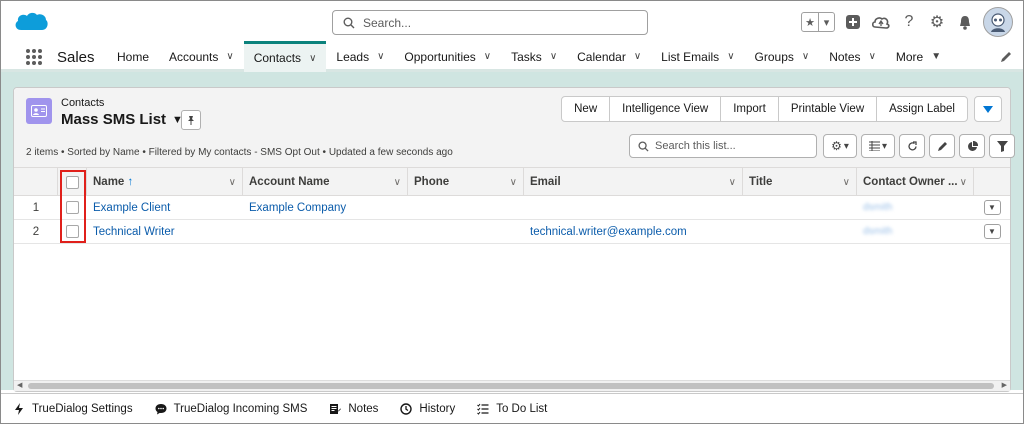  Describe the element at coordinates (114, 119) in the screenshot. I see `list-view-title: Mass SMS List` at that location.